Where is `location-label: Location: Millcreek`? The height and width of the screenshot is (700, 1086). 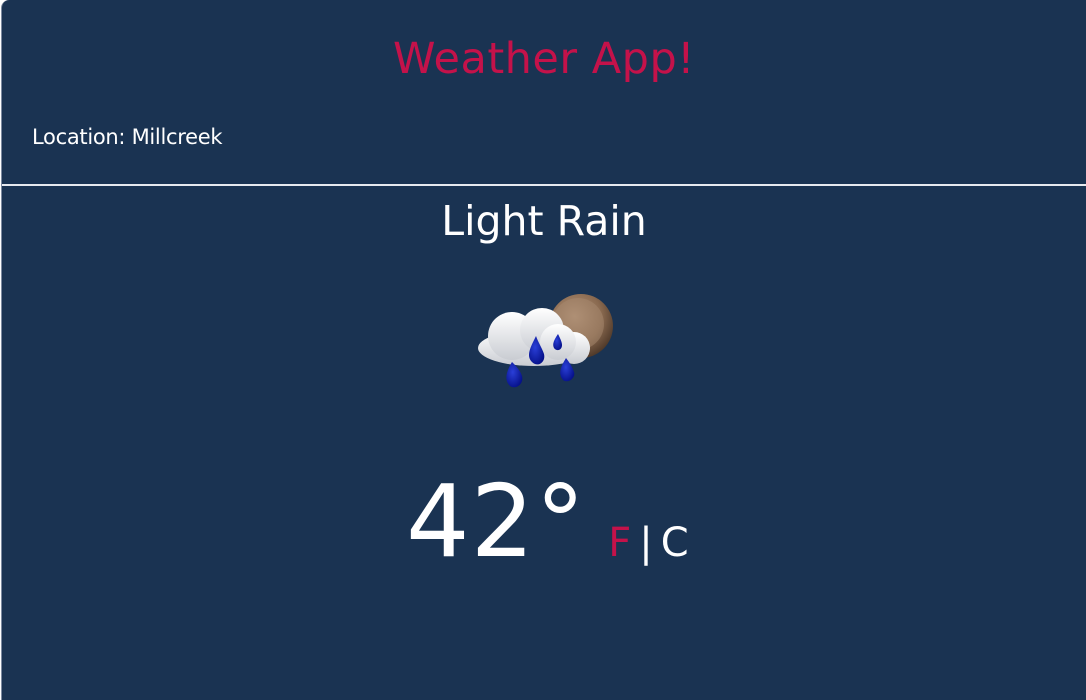
location-label: Location: Millcreek is located at coordinates (127, 137).